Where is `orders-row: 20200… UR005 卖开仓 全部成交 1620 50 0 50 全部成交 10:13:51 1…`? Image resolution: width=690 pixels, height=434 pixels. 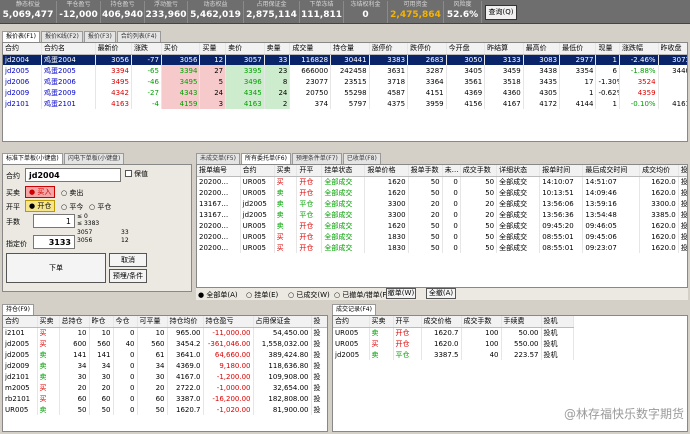 orders-row: 20200… UR005 卖开仓 全部成交 1620 50 0 50 全部成交 10:13:51 1… is located at coordinates (442, 192).